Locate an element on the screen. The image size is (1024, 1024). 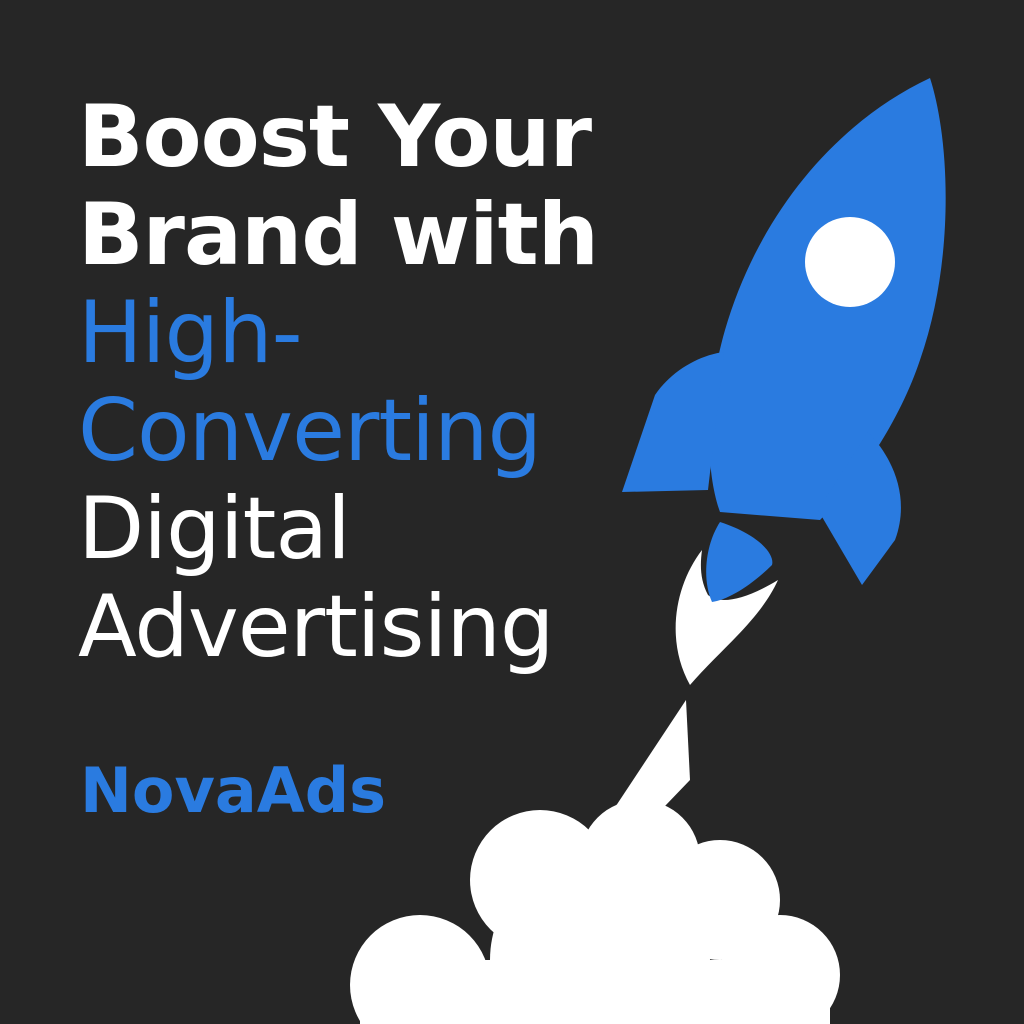
headline-line-5: Digital is located at coordinates (214, 529).